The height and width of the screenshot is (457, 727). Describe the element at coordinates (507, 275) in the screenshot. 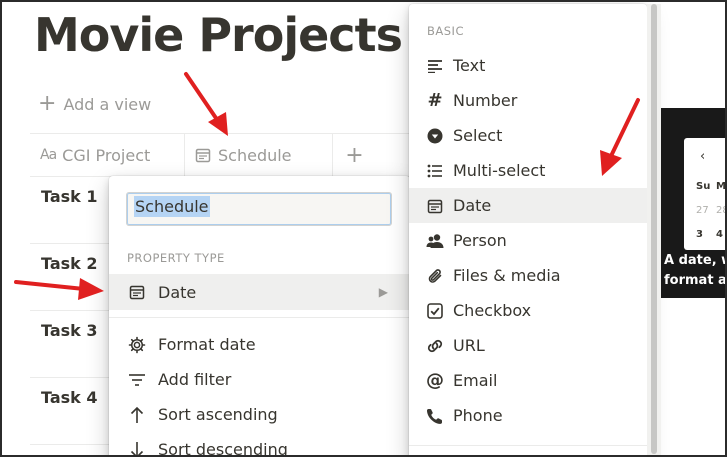

I see `type-item-label: Files & media` at that location.